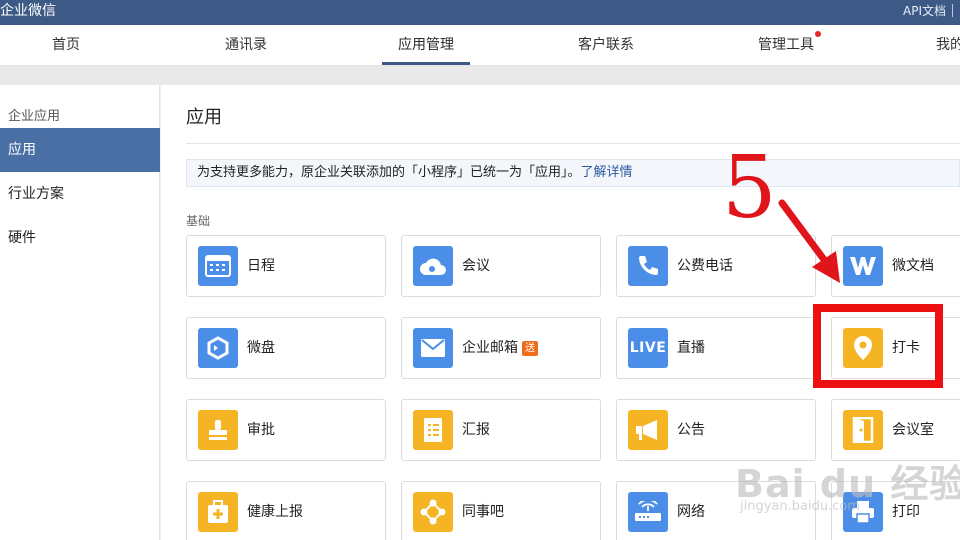 This screenshot has height=540, width=960. What do you see at coordinates (530, 348) in the screenshot?
I see `gift-badge: 送` at bounding box center [530, 348].